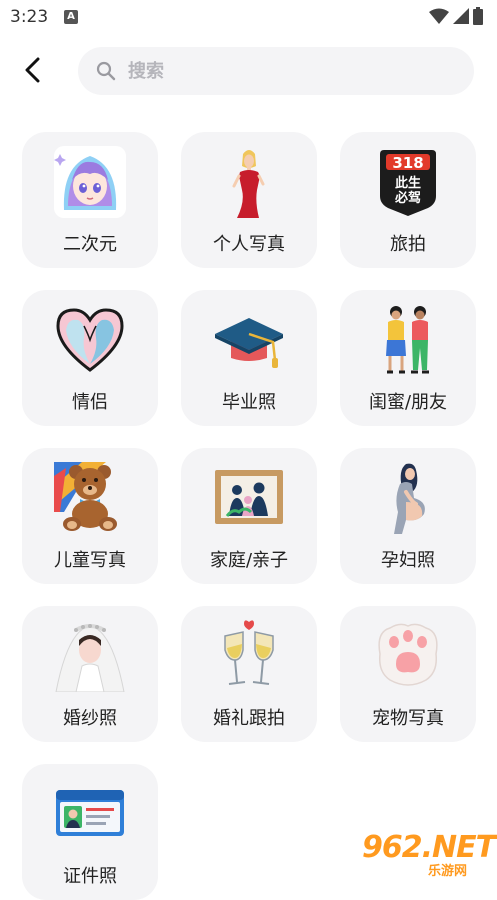 The width and height of the screenshot is (497, 900). I want to click on route-318-sign-icon: 318 此生 必驾, so click(408, 183).